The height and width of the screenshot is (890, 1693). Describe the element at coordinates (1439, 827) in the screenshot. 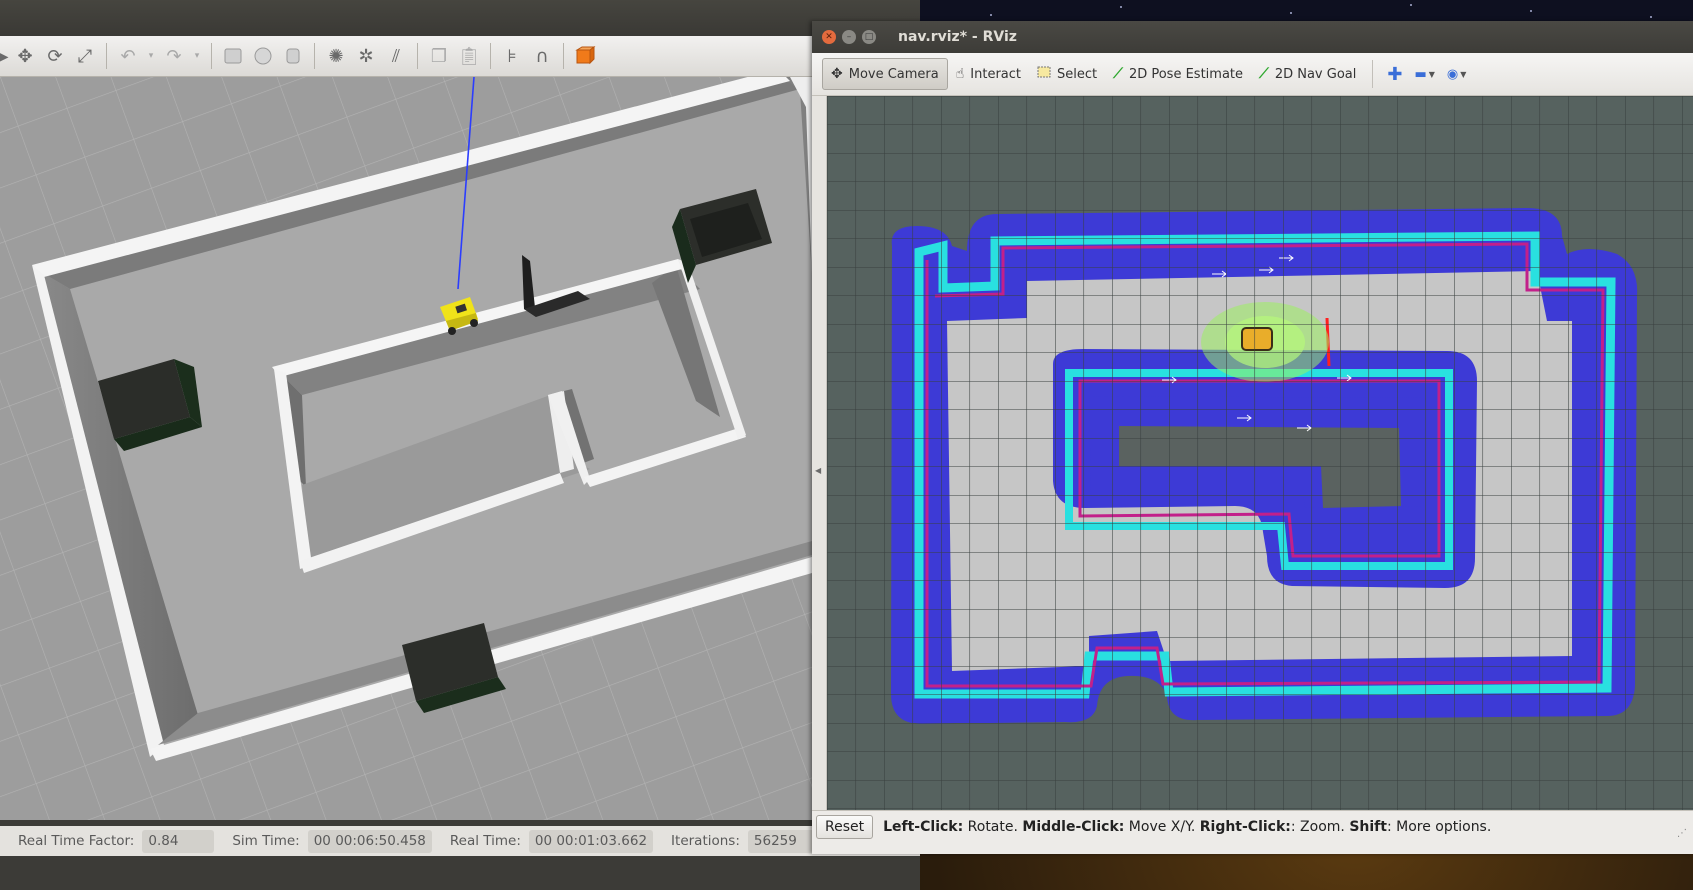

I see `shift-action: : More options.` at that location.